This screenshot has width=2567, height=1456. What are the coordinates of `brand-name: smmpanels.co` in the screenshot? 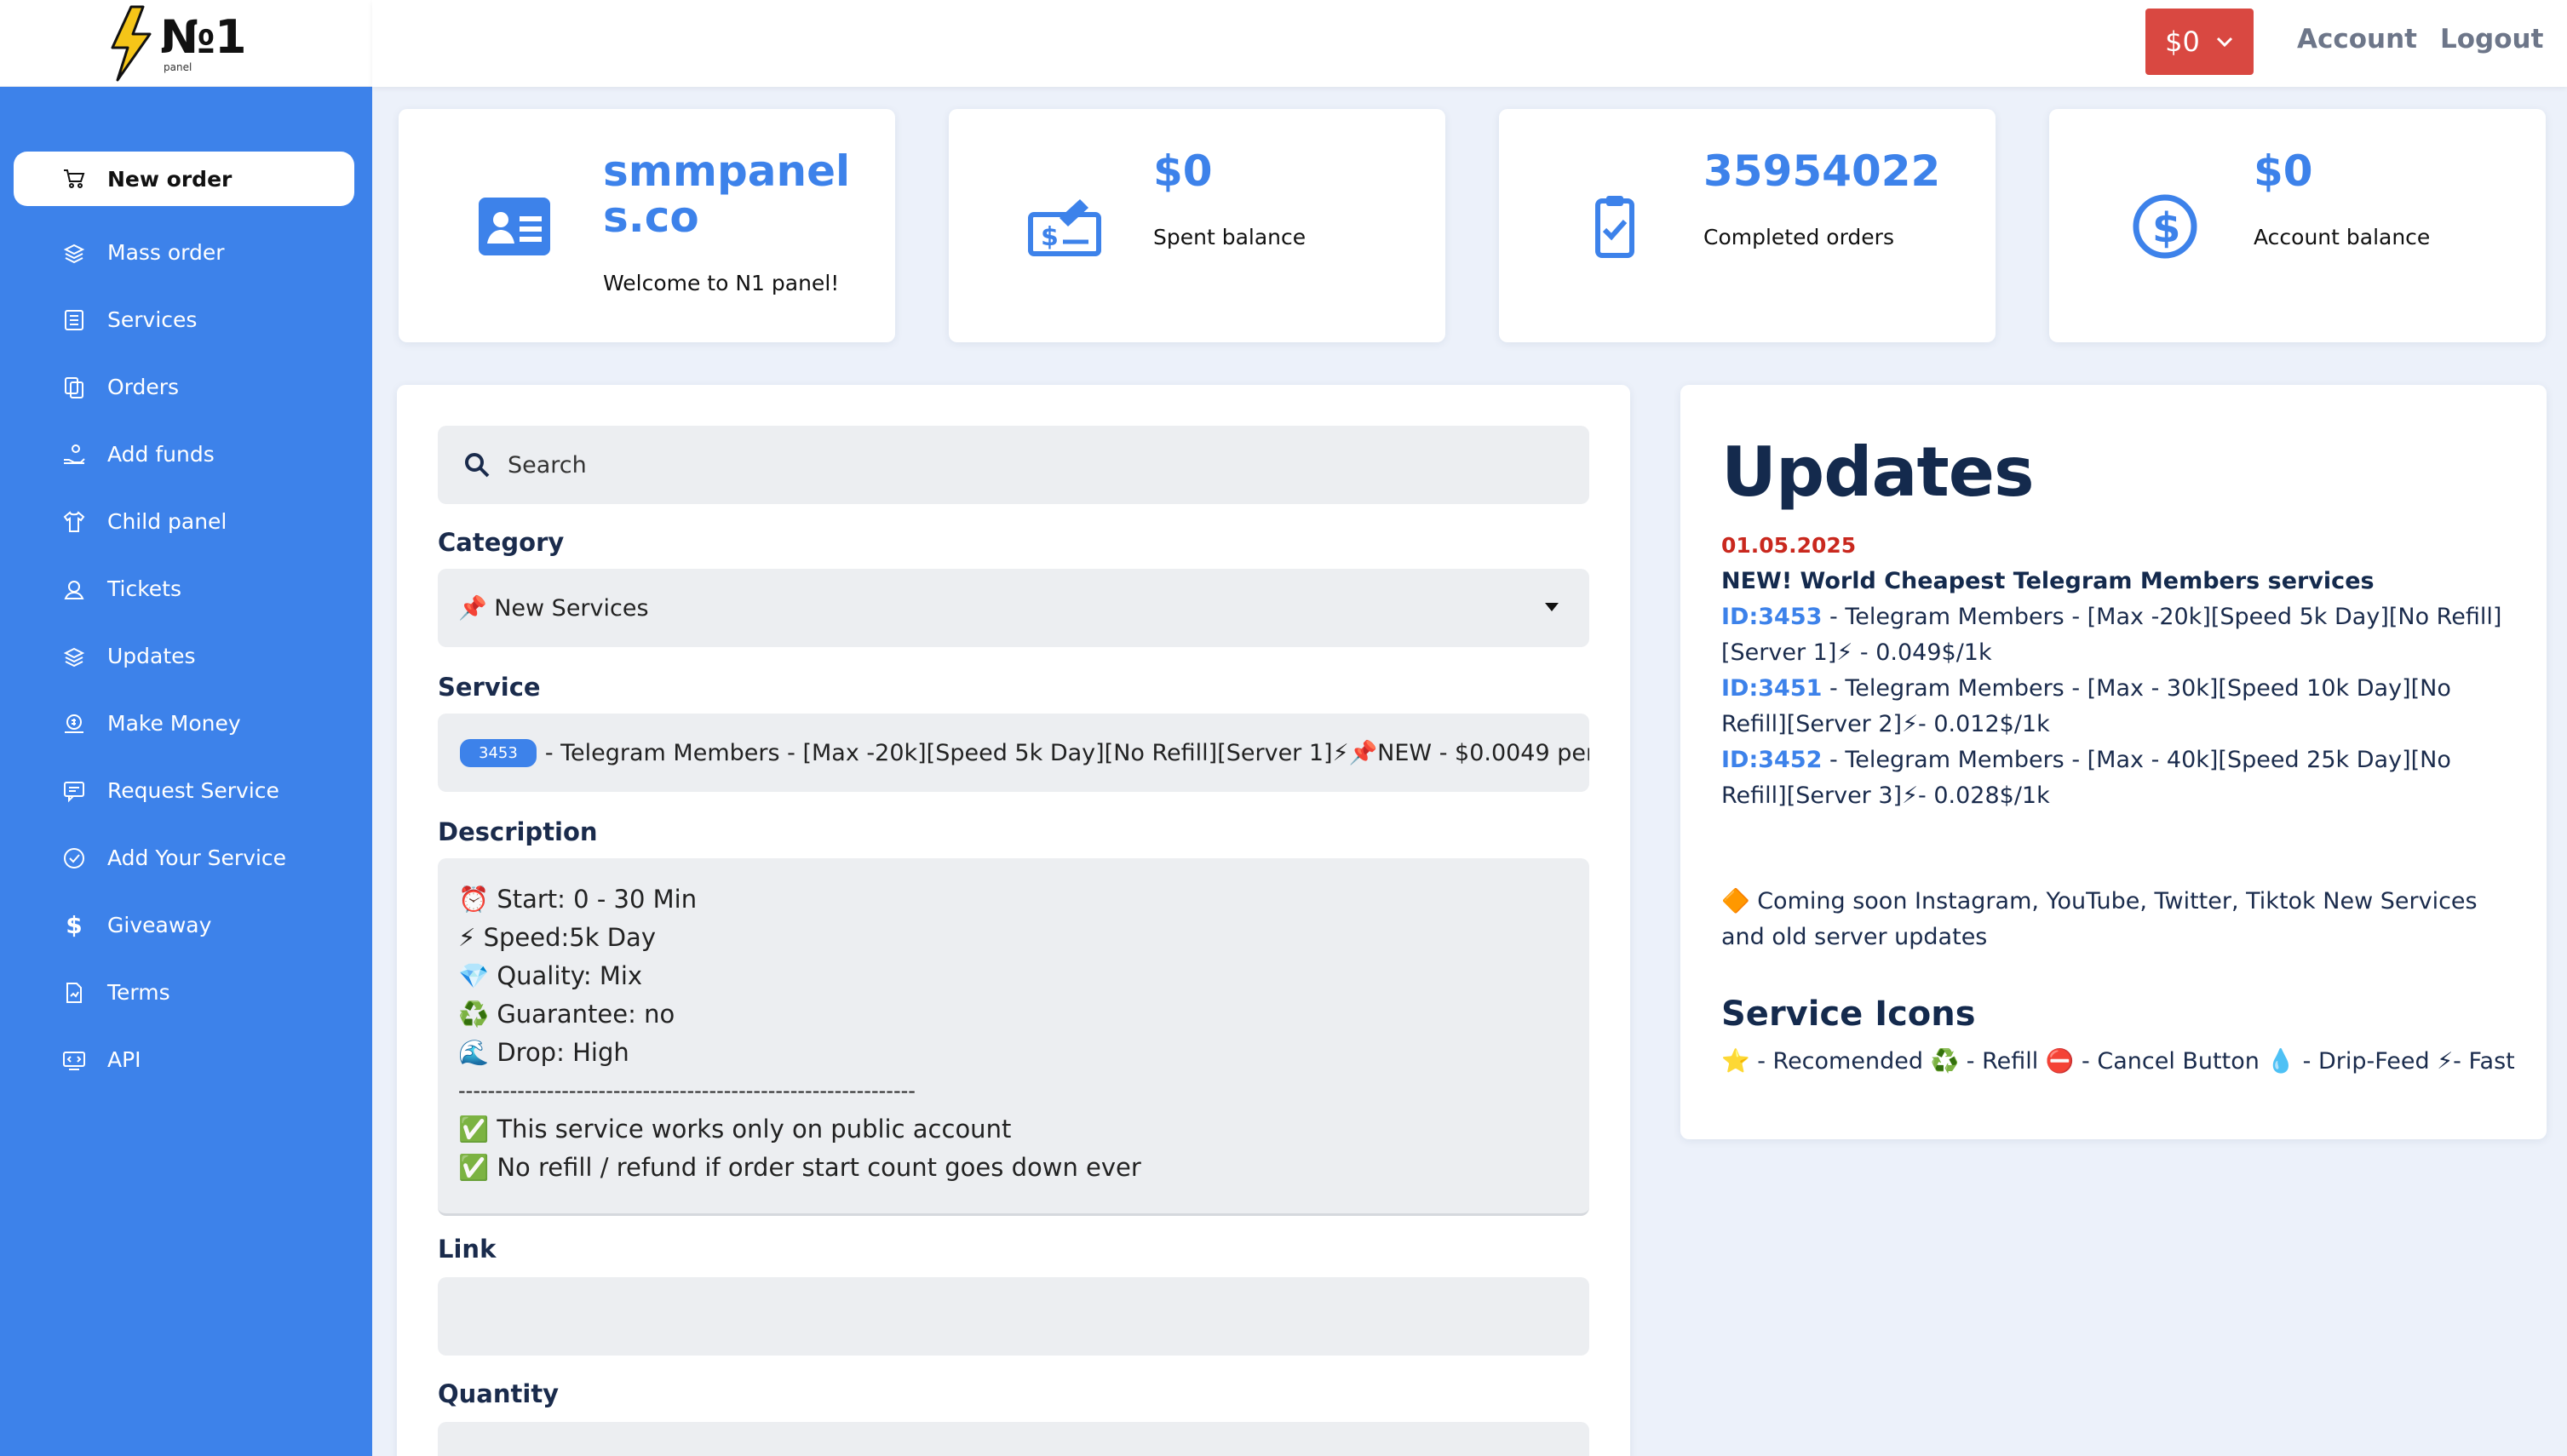 It's located at (727, 194).